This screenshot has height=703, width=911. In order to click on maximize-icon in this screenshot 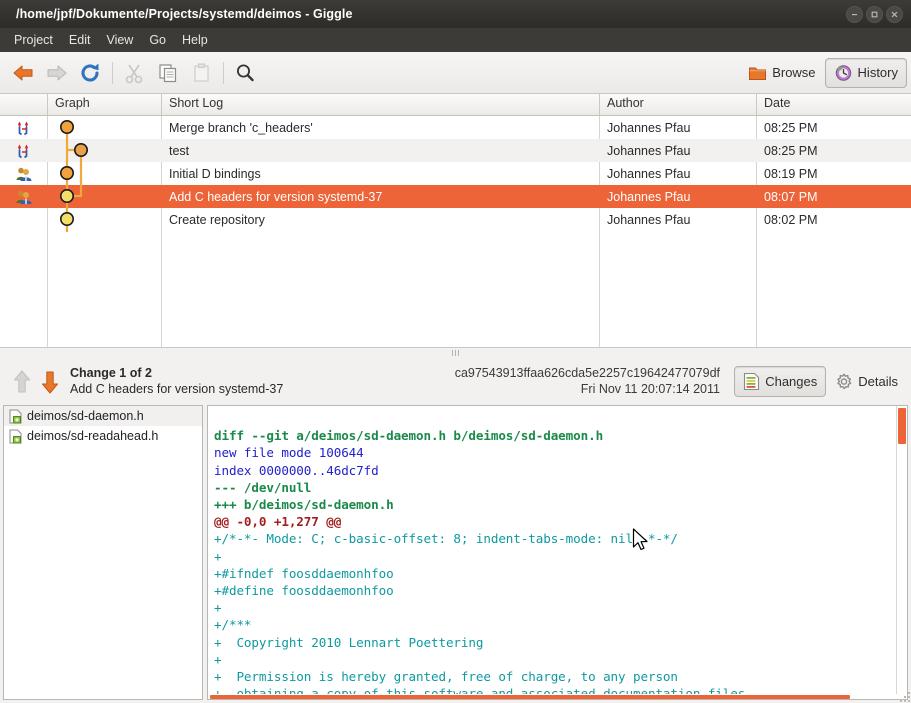, I will do `click(874, 14)`.